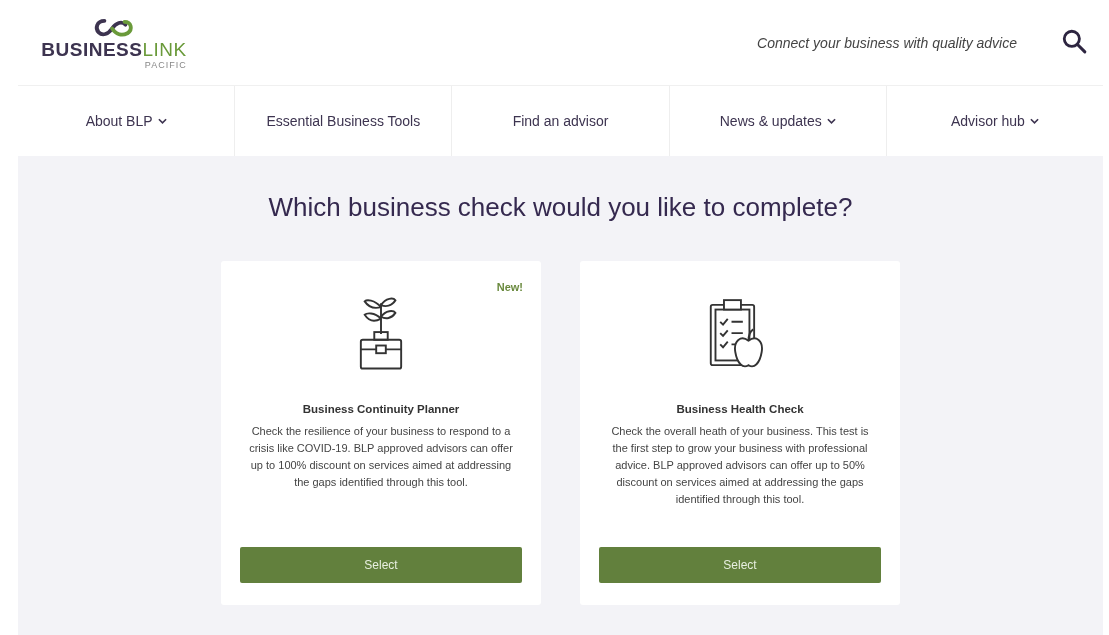 This screenshot has height=635, width=1109. I want to click on tagline: Connect your business with quality advice, so click(887, 42).